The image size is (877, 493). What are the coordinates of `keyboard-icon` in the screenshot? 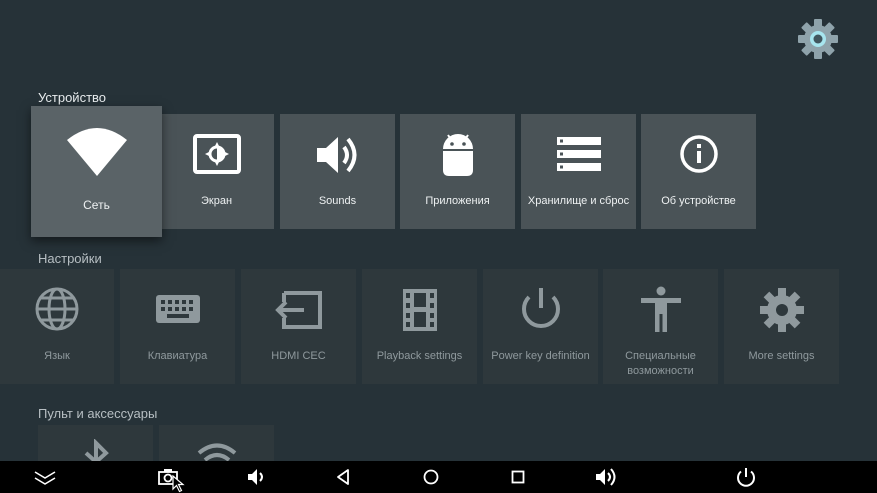 It's located at (177, 309).